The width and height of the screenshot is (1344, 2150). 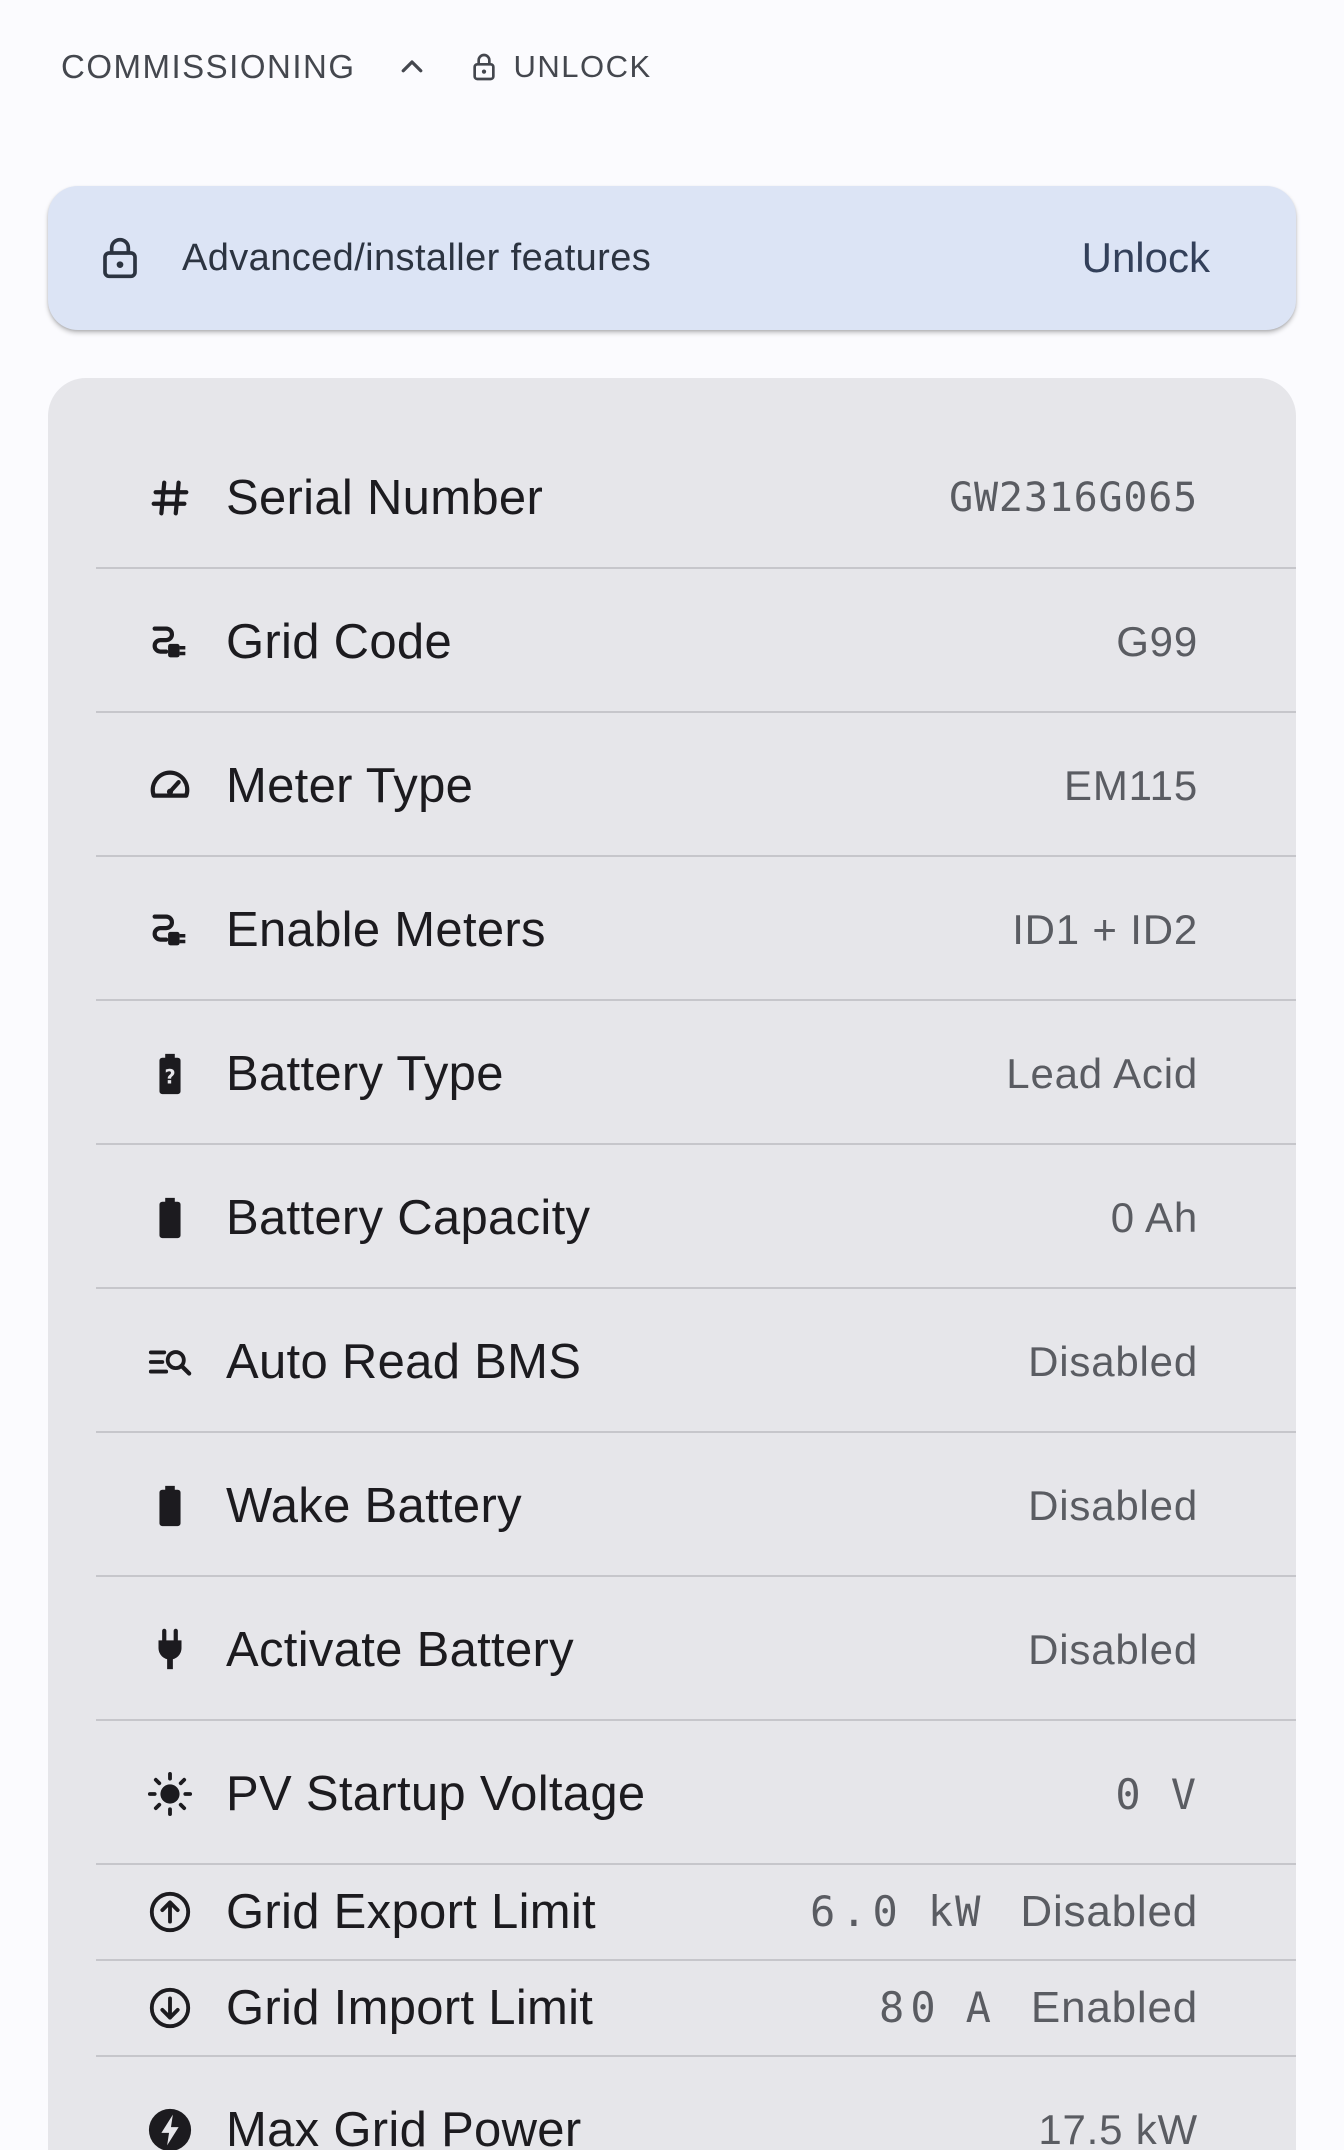 What do you see at coordinates (170, 786) in the screenshot?
I see `gauge-icon` at bounding box center [170, 786].